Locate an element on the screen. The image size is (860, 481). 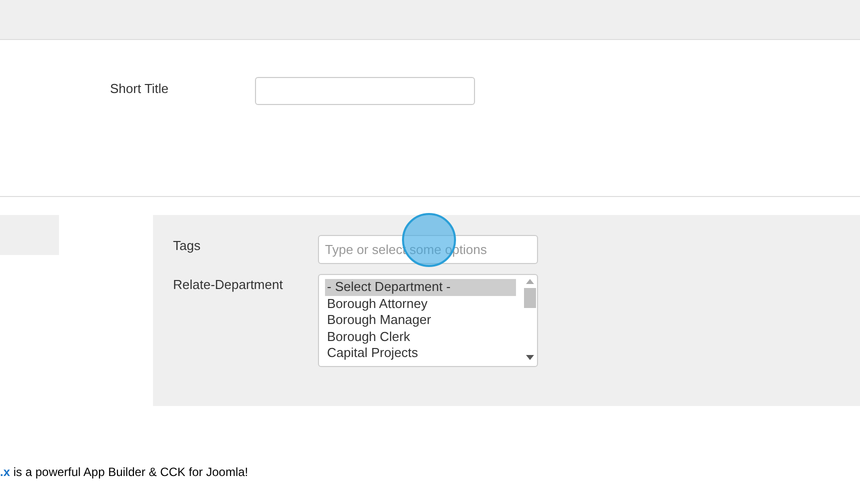
department-listbox: - Select Department - Borough Attorney Borough Manager Borough Clerk Capital Projects is located at coordinates (428, 320).